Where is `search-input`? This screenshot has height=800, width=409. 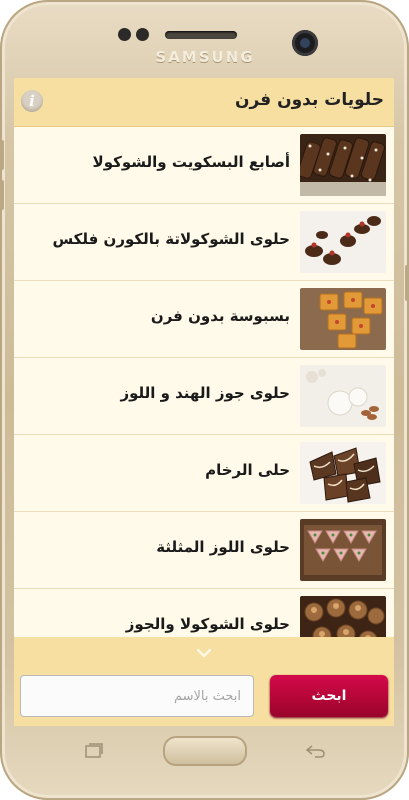 search-input is located at coordinates (137, 696).